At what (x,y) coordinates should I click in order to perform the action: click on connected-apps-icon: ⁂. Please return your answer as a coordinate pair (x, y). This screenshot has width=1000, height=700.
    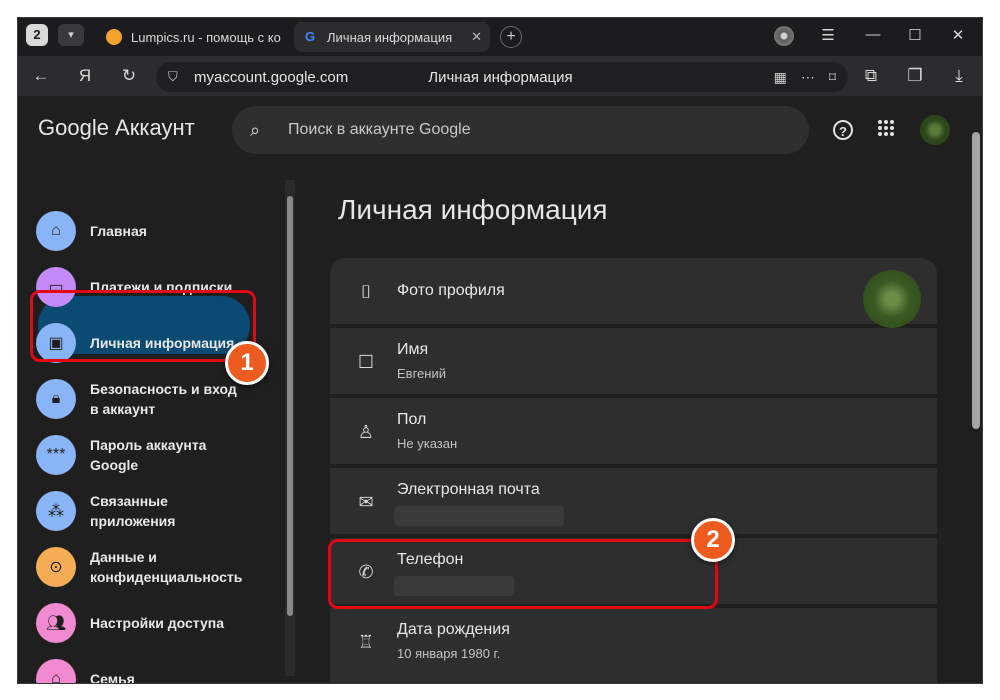
    Looking at the image, I should click on (56, 511).